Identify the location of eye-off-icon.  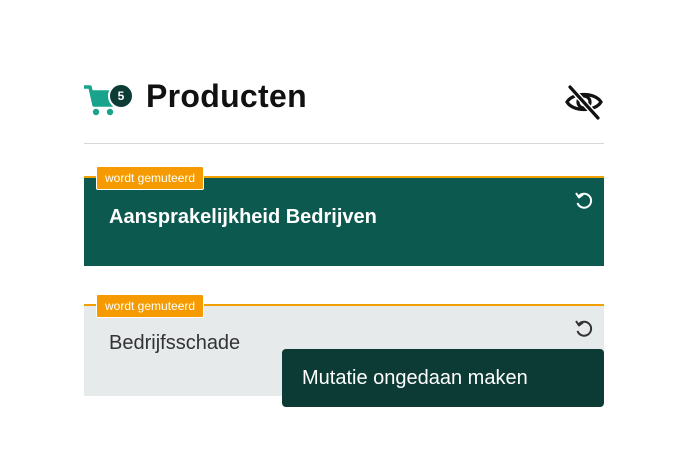
(584, 102).